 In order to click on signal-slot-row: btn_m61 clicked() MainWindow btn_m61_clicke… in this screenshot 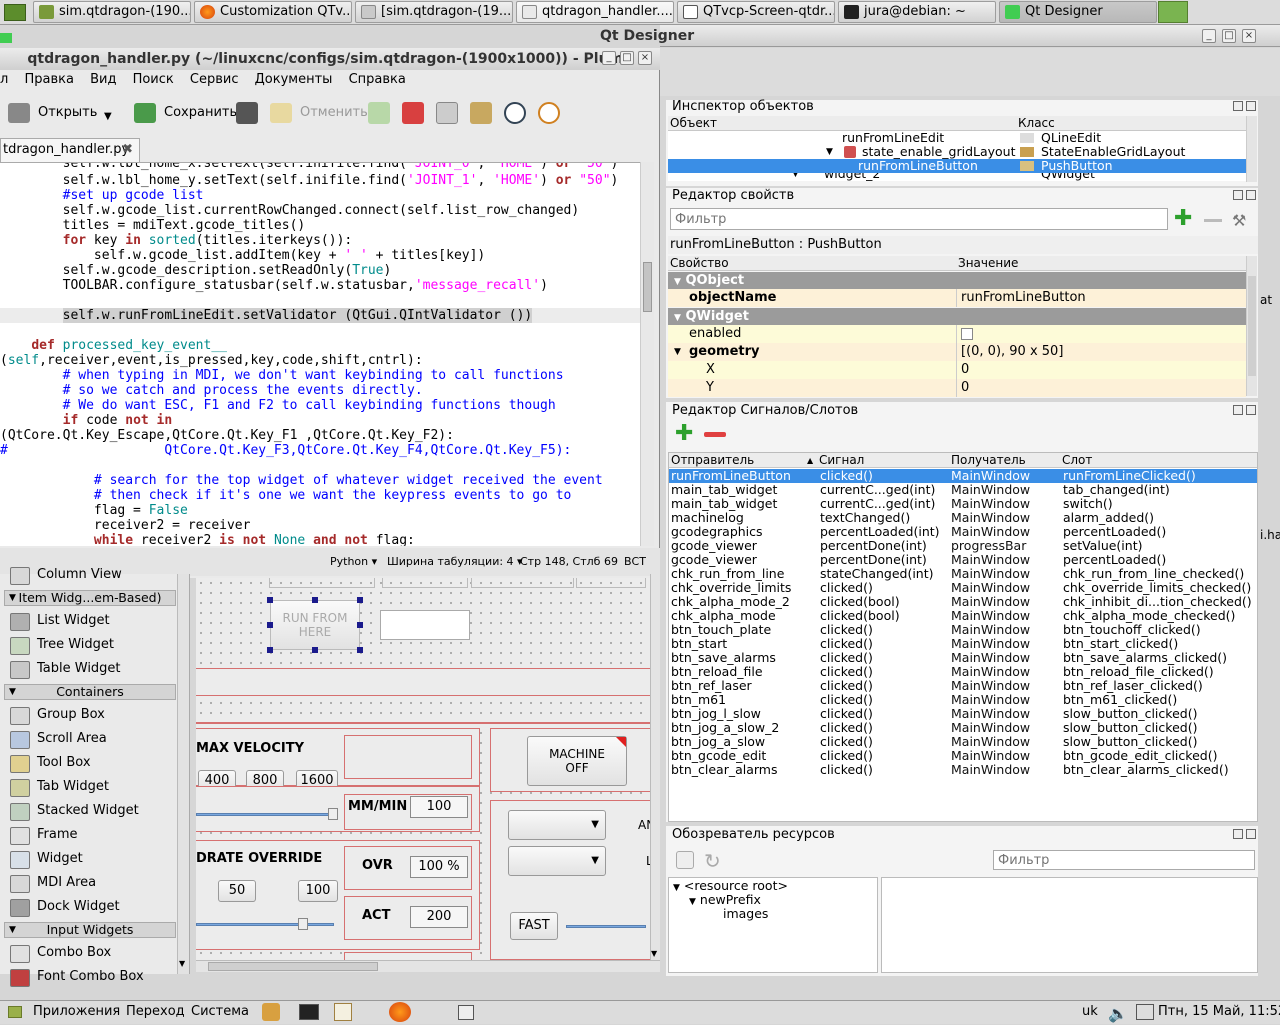, I will do `click(963, 700)`.